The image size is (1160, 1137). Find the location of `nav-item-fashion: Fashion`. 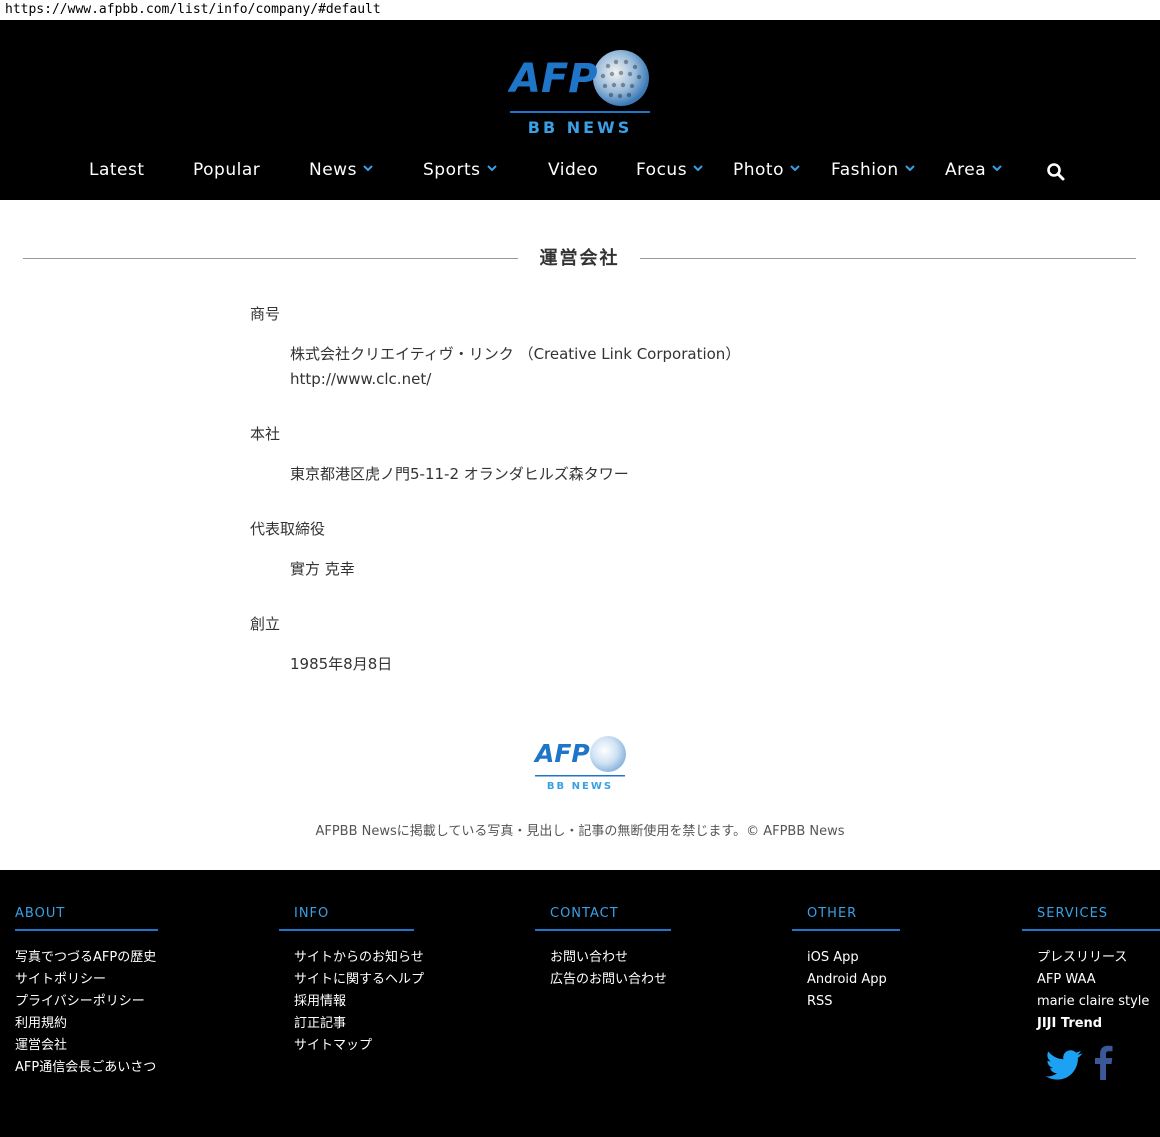

nav-item-fashion: Fashion is located at coordinates (873, 170).